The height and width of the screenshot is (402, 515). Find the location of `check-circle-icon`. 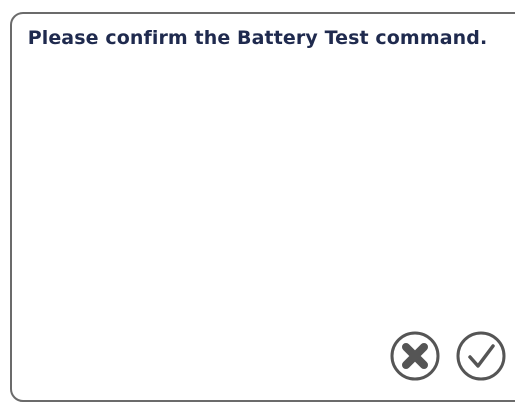

check-circle-icon is located at coordinates (481, 356).